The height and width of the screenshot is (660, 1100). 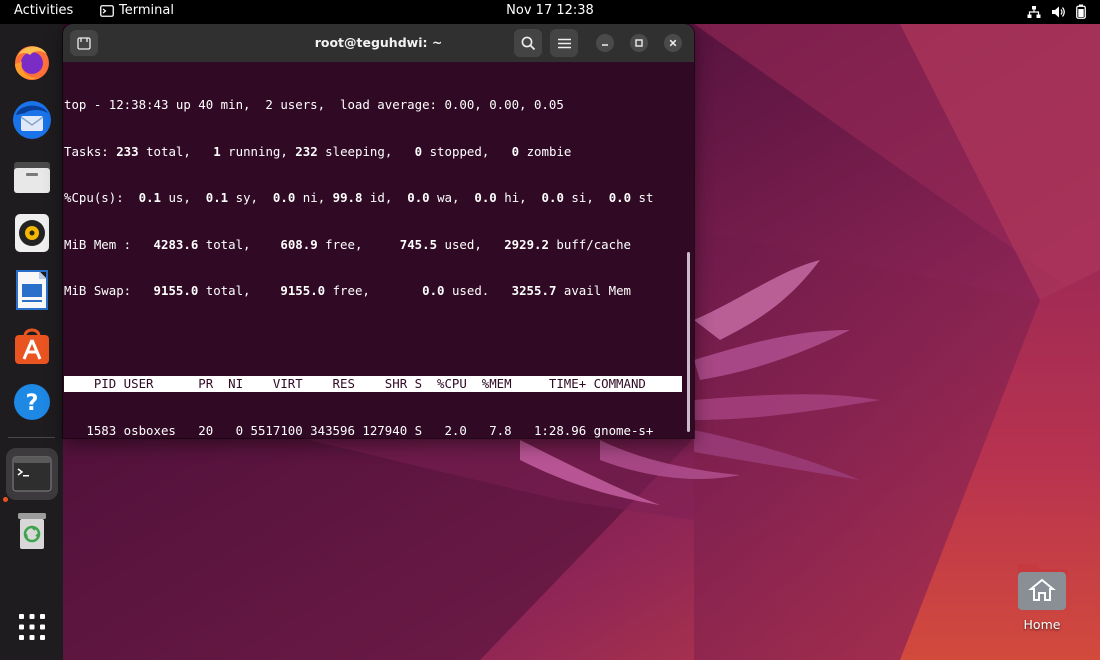 I want to click on show-apps-button, so click(x=32, y=627).